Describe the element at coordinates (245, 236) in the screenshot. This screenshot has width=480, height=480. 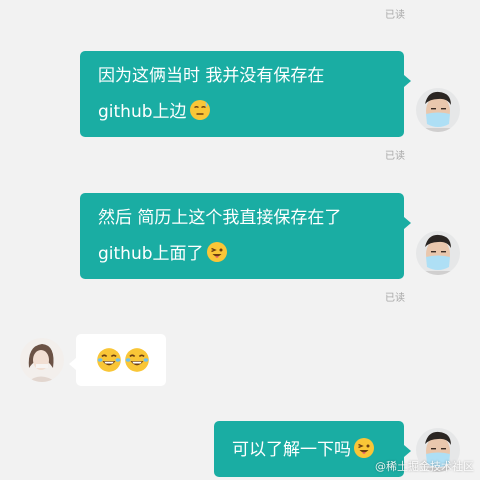
I see `outgoing-message-bubble: 然后 简历上这个我直接保存在了 github上面了` at that location.